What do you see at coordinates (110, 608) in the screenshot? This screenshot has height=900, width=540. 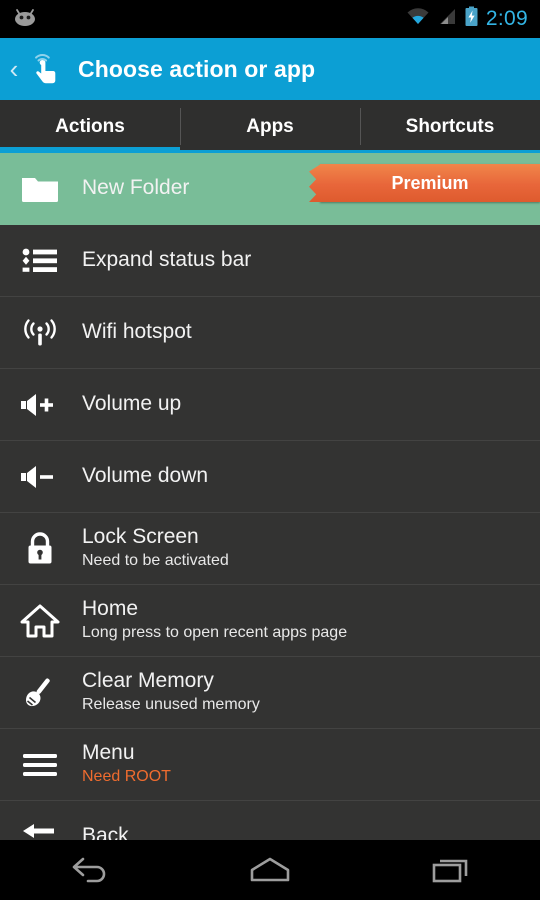 I see `list-item-title: Home` at bounding box center [110, 608].